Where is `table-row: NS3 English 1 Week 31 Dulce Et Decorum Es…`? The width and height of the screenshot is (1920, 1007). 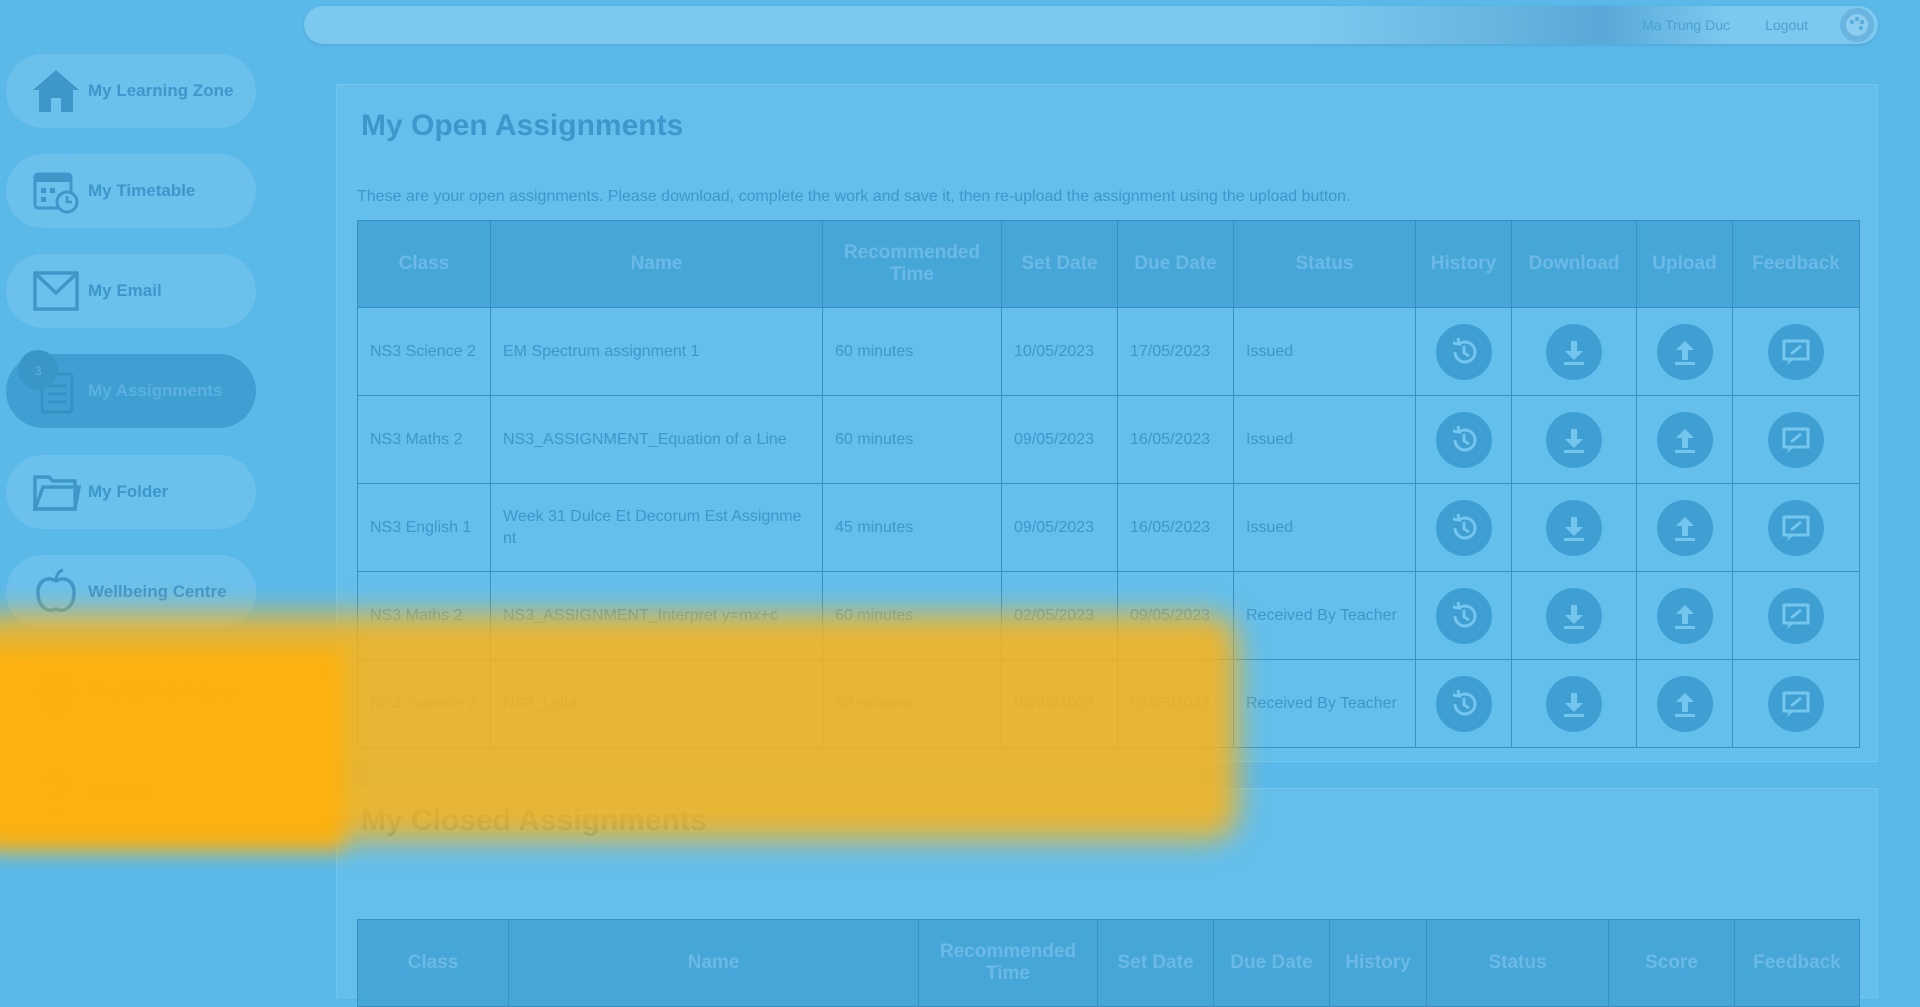 table-row: NS3 English 1 Week 31 Dulce Et Decorum Es… is located at coordinates (1108, 527).